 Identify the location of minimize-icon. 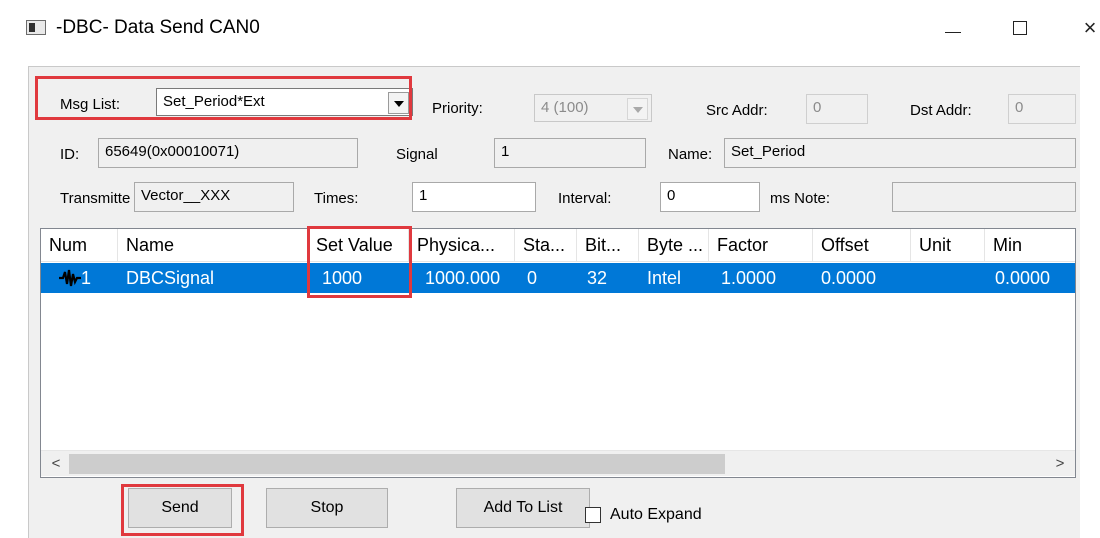
(953, 32).